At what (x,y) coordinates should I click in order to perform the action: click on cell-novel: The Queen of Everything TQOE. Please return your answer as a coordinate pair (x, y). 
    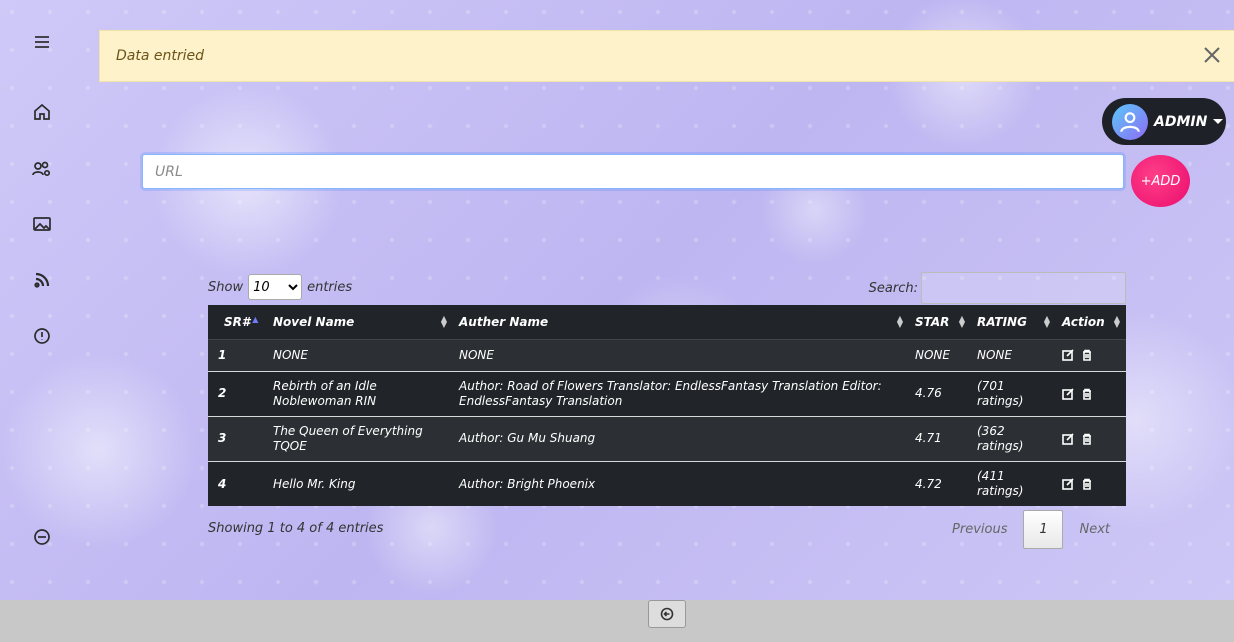
    Looking at the image, I should click on (360, 438).